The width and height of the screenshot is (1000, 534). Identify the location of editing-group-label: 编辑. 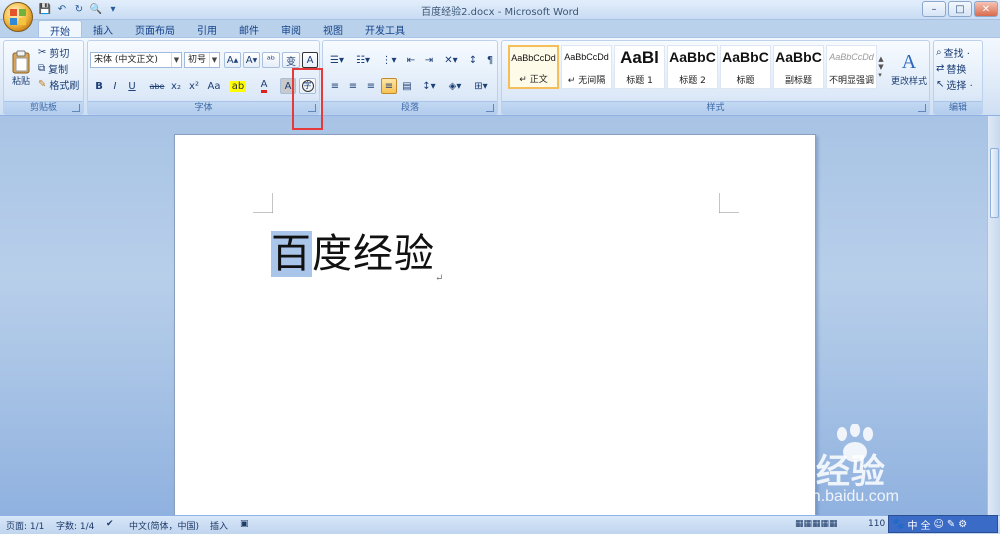
(958, 107).